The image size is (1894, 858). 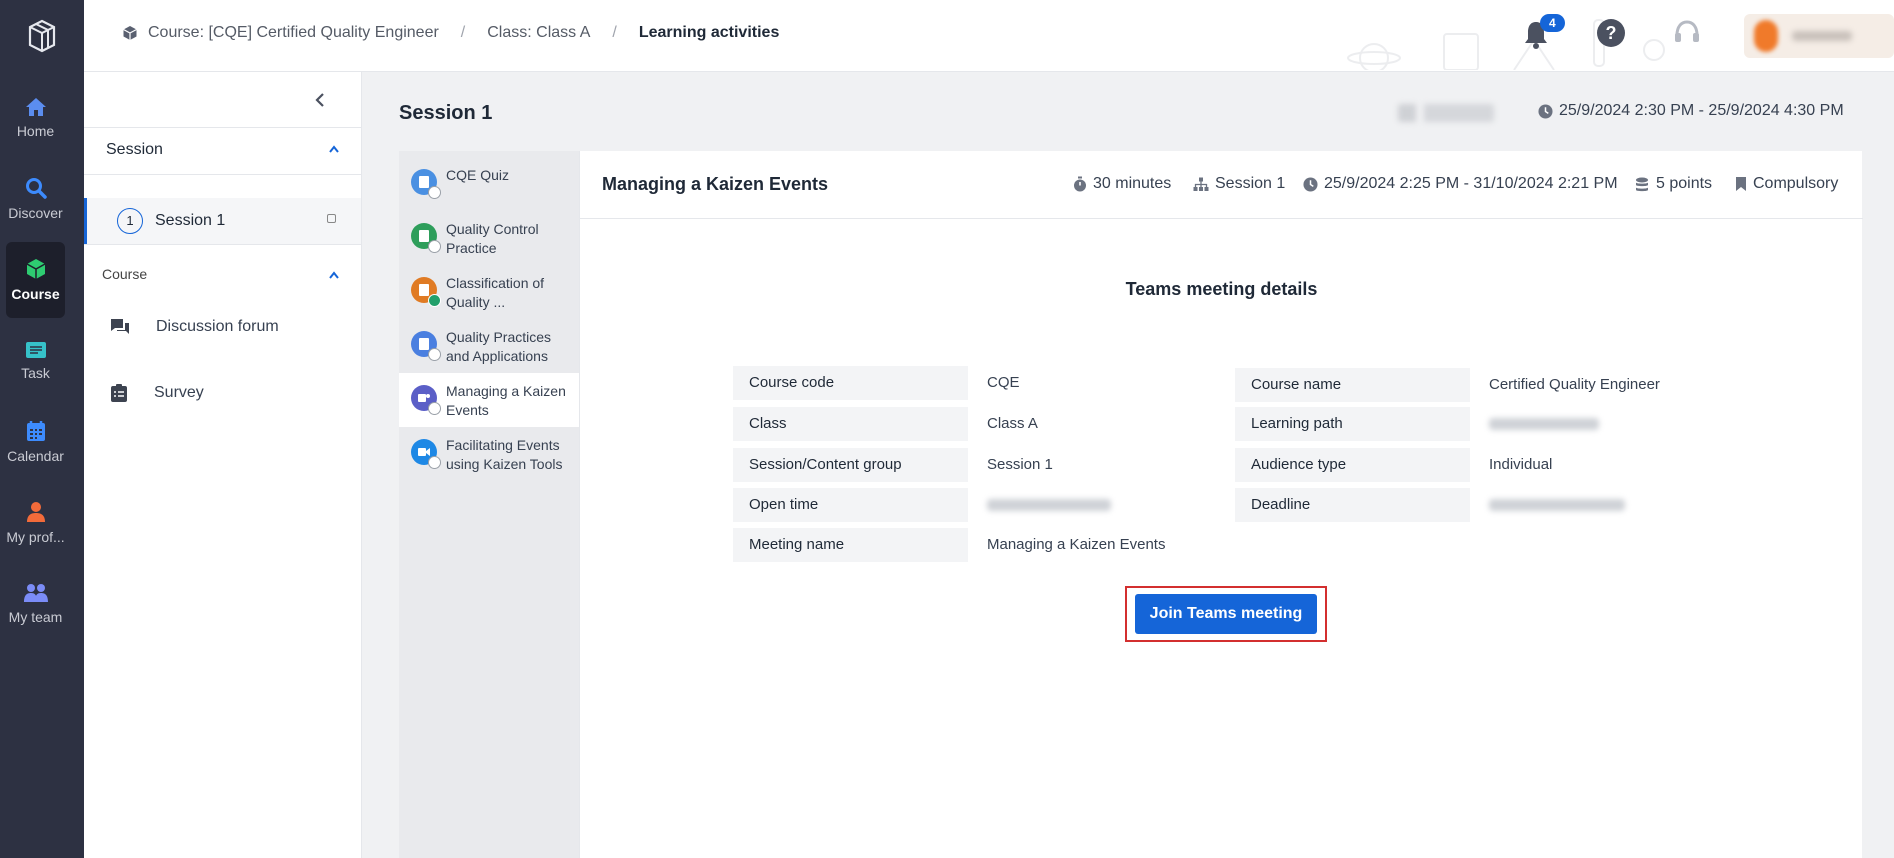 What do you see at coordinates (35, 280) in the screenshot?
I see `nav-course: Course` at bounding box center [35, 280].